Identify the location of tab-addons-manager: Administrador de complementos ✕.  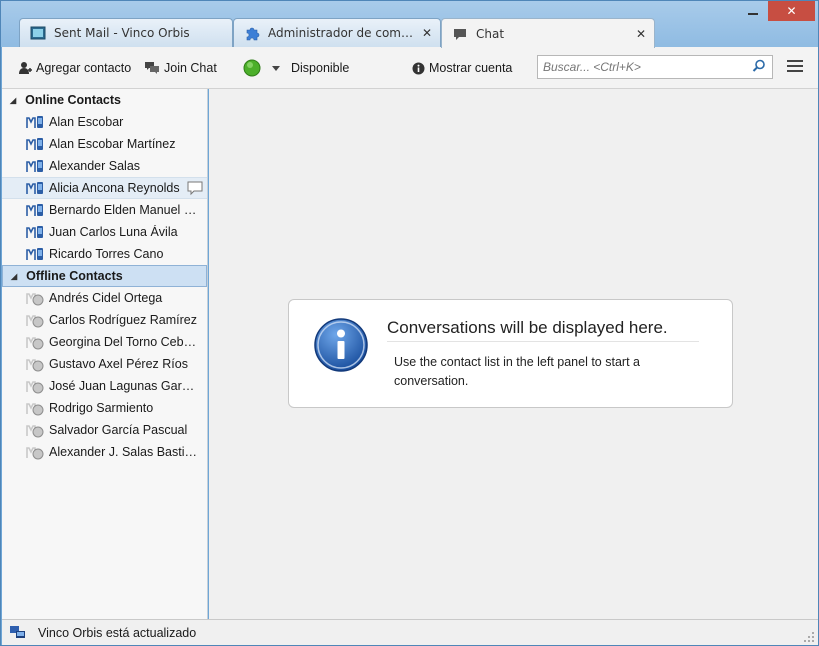
(337, 32).